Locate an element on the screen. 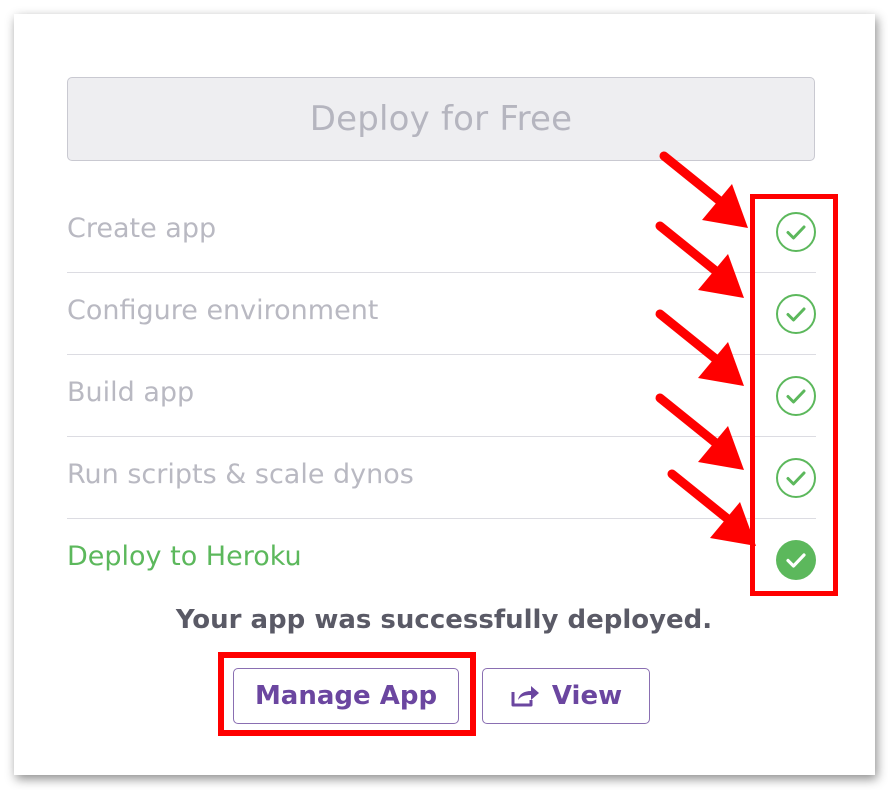 The height and width of the screenshot is (790, 888). manage-app-button: Manage App is located at coordinates (346, 696).